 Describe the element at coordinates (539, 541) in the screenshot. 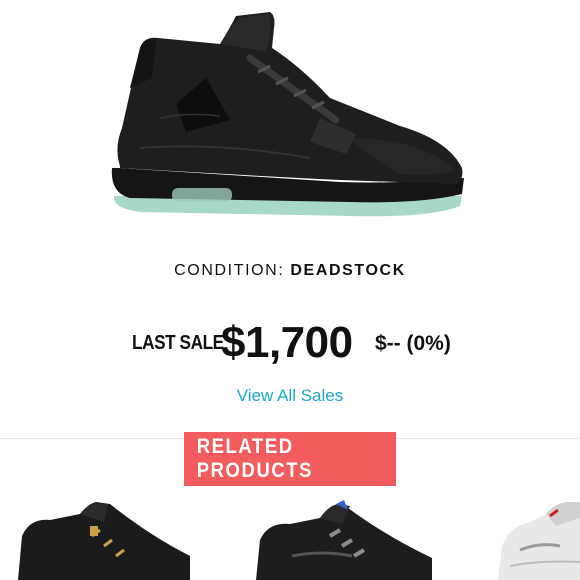

I see `white-cement-sneaker-icon` at that location.